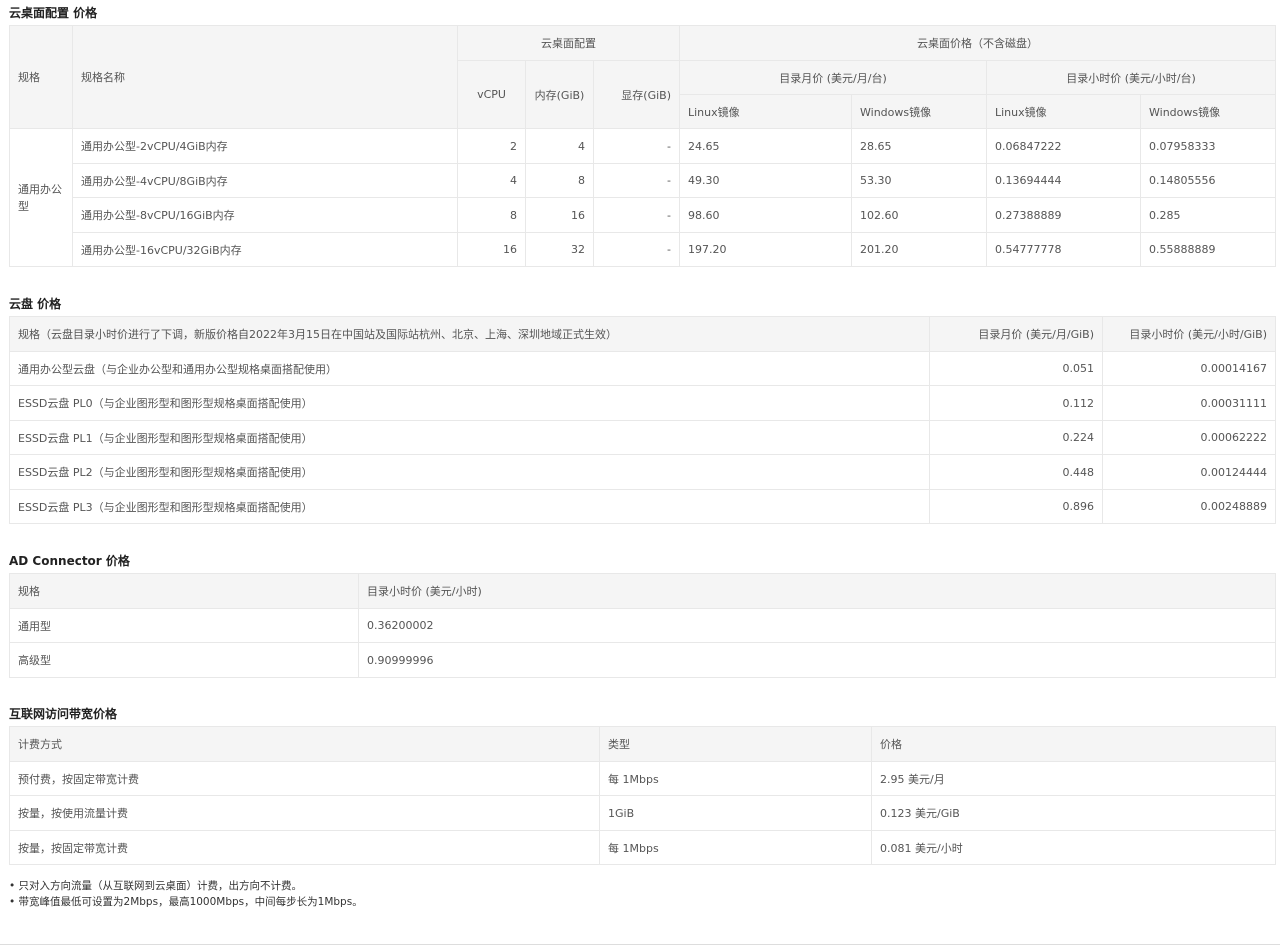  Describe the element at coordinates (35, 304) in the screenshot. I see `disk-section-title: 云盘 价格` at that location.